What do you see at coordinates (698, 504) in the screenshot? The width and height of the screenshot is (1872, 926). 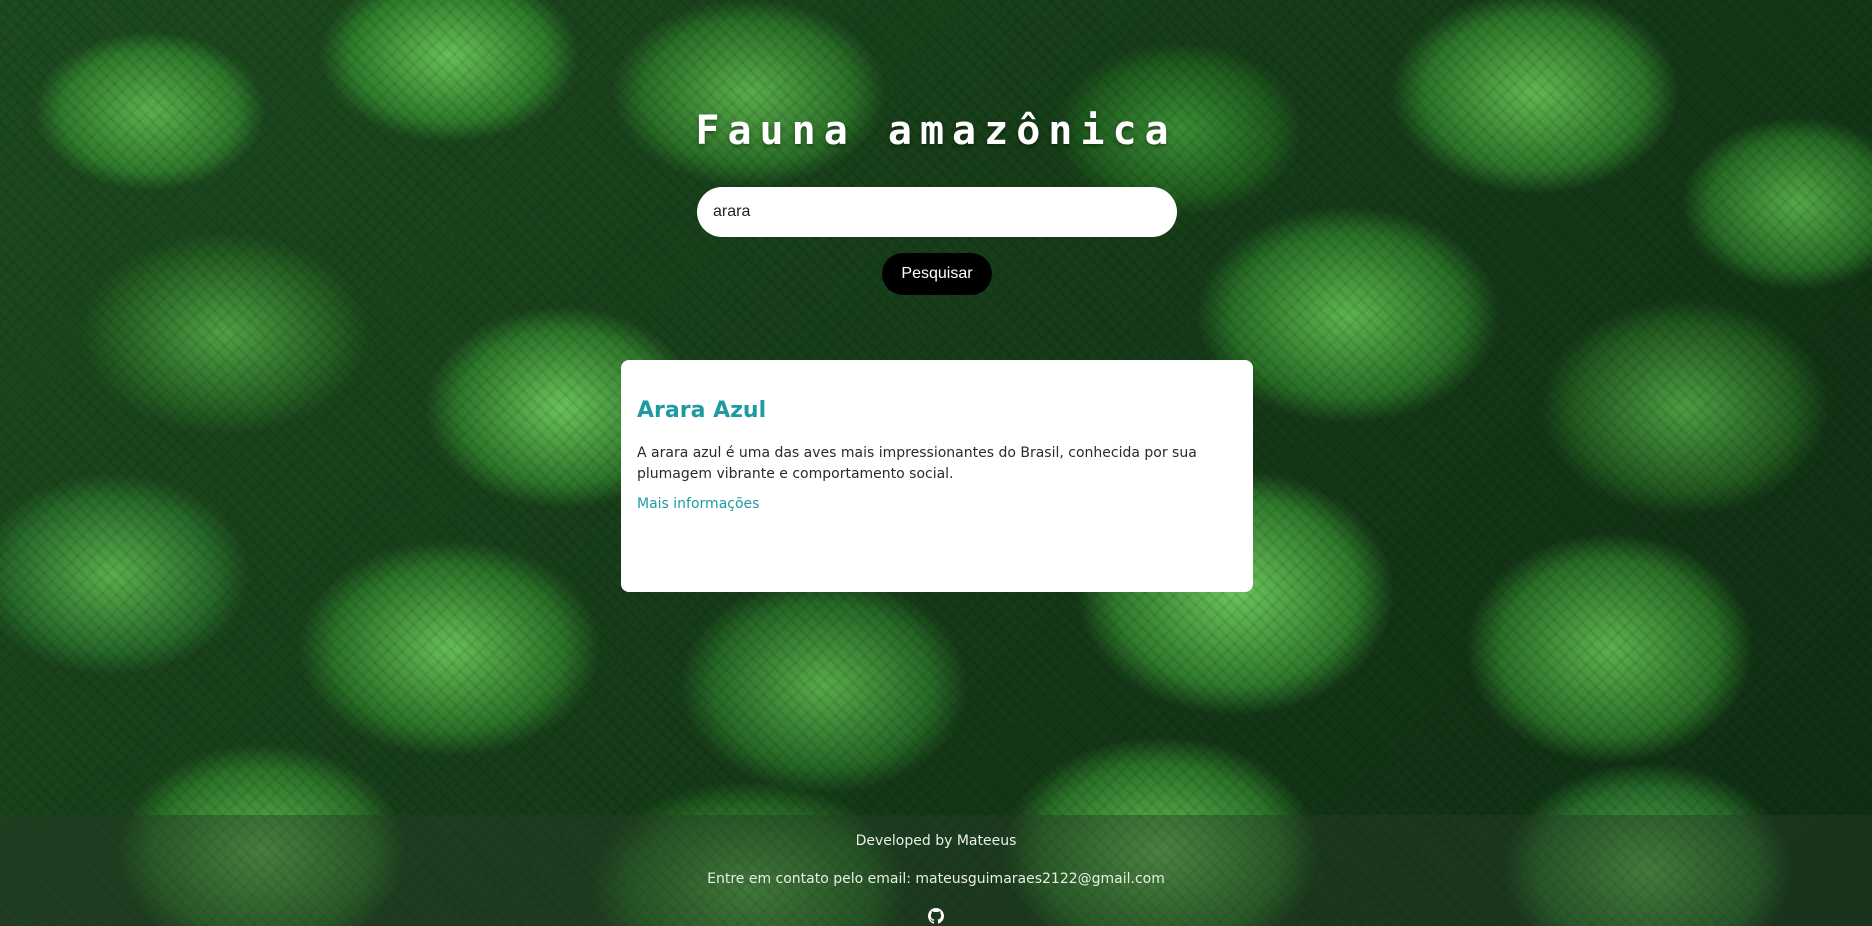 I see `more-info-link: Mais informações` at bounding box center [698, 504].